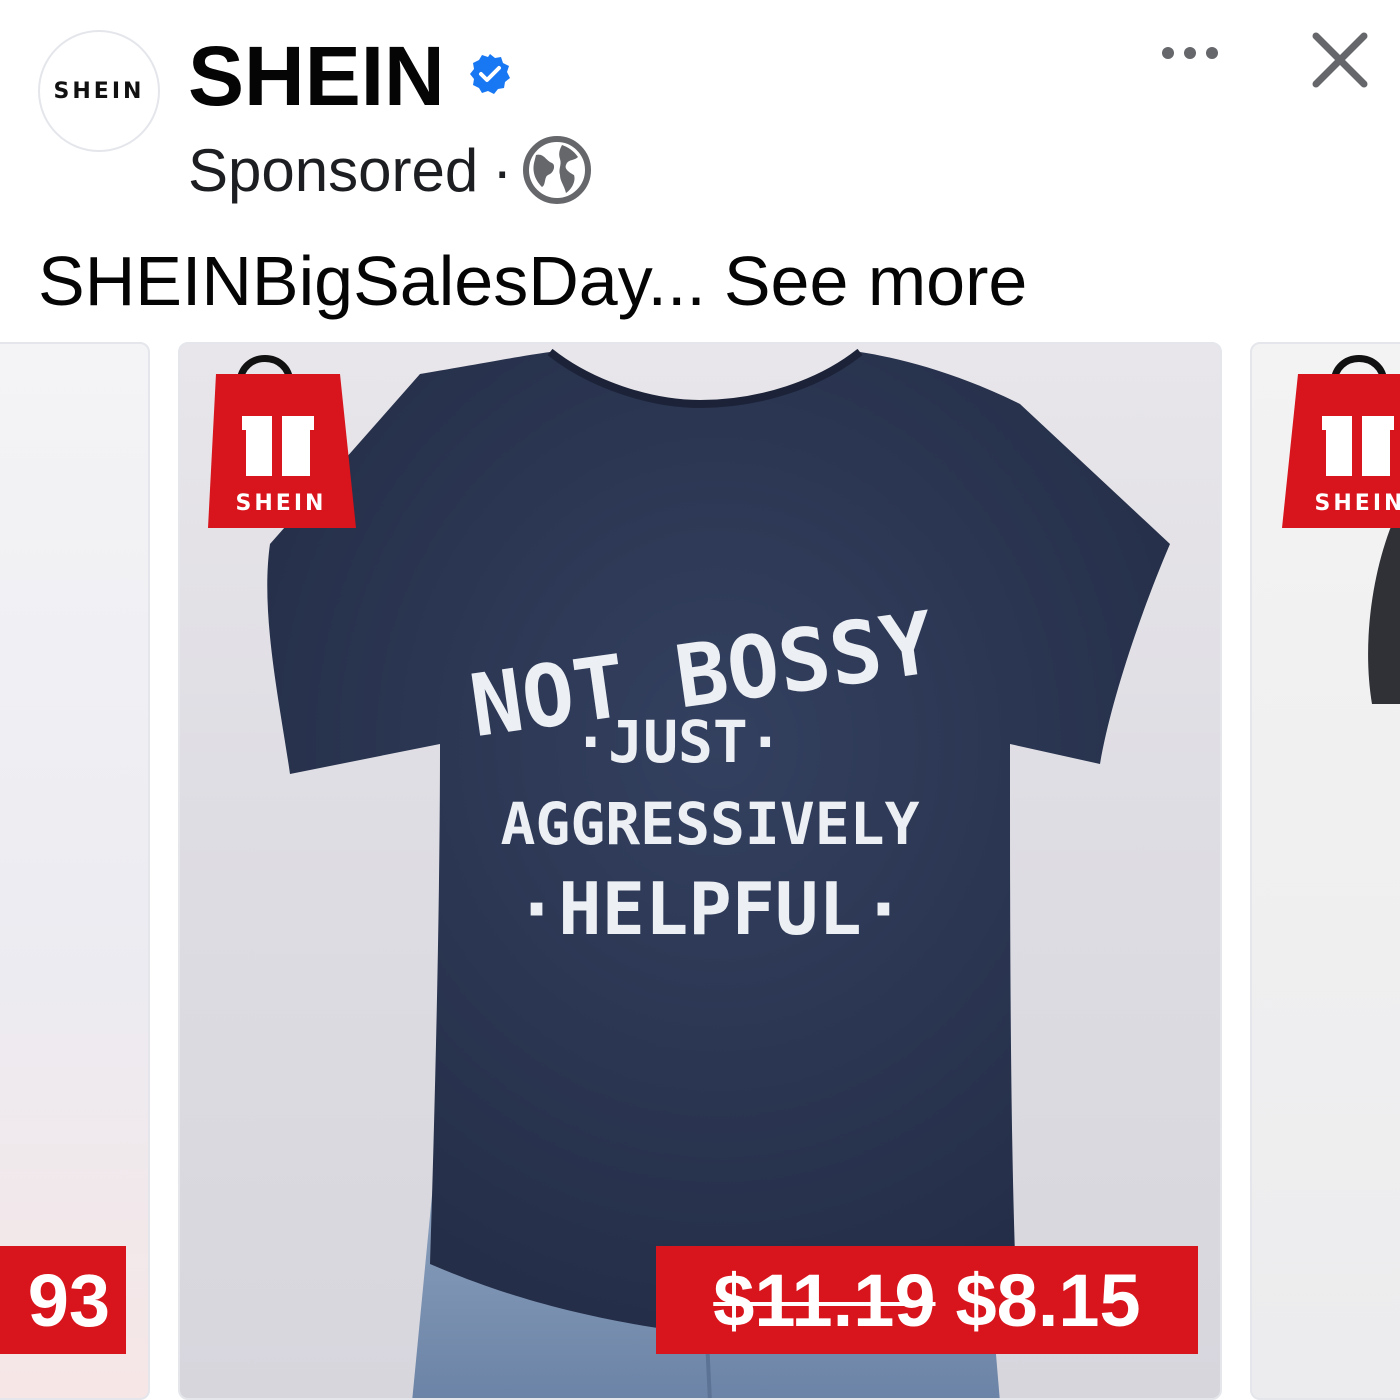 This screenshot has height=1400, width=1400. I want to click on verified-badge-icon, so click(490, 74).